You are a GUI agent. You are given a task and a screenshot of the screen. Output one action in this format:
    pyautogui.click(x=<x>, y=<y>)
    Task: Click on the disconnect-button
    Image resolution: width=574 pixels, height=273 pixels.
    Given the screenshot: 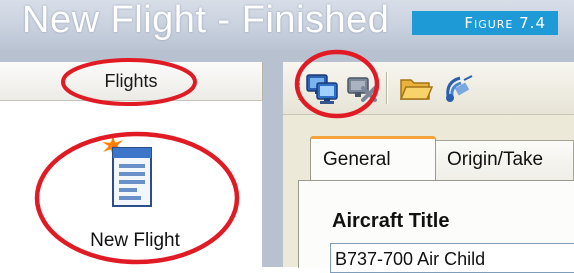 What is the action you would take?
    pyautogui.click(x=362, y=88)
    